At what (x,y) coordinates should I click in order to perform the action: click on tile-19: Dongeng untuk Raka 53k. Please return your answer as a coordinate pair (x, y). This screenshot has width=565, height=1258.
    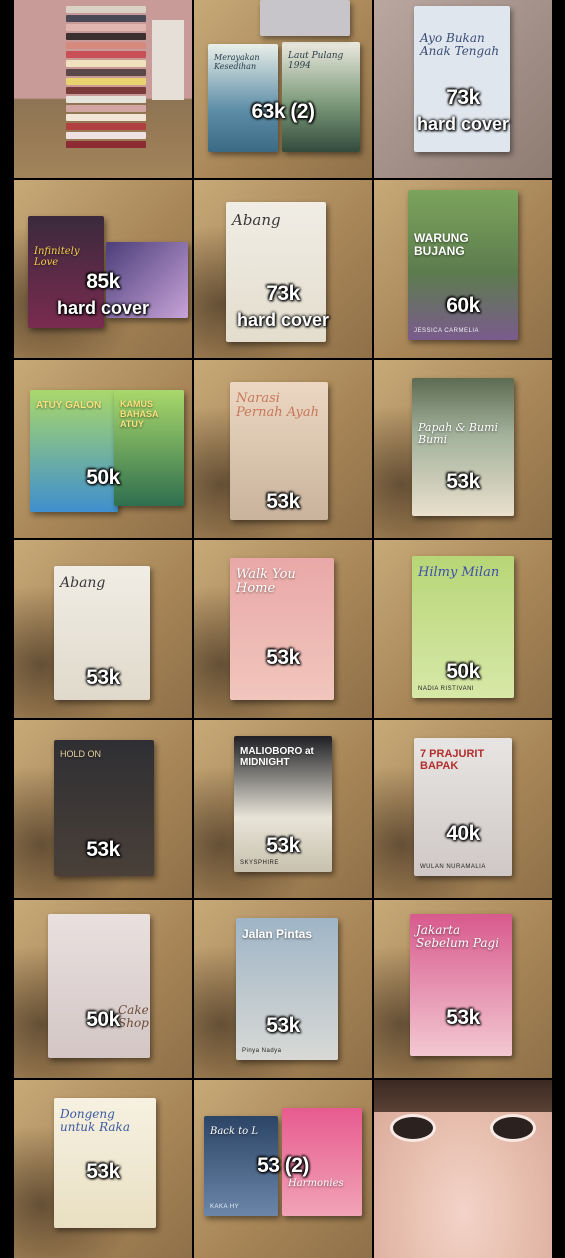
    Looking at the image, I should click on (103, 1169).